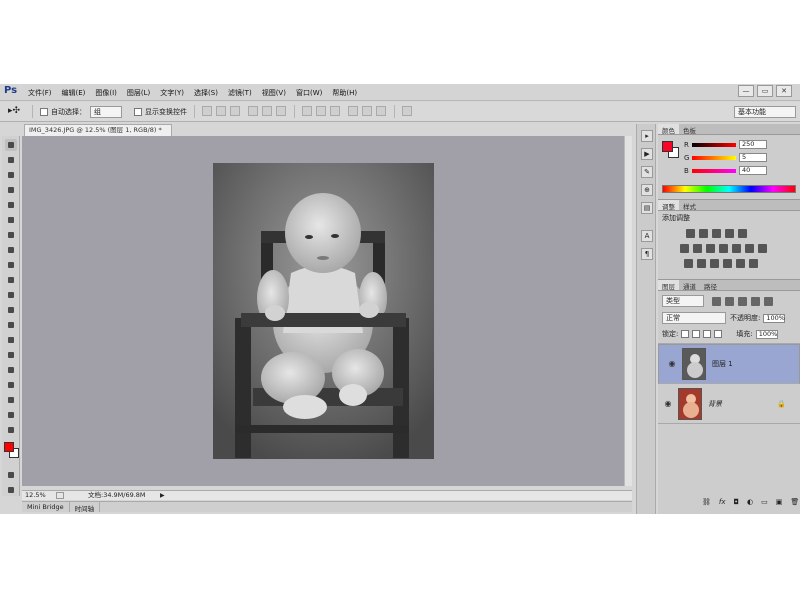 The height and width of the screenshot is (600, 800). I want to click on screen-mode-icon, so click(11, 490).